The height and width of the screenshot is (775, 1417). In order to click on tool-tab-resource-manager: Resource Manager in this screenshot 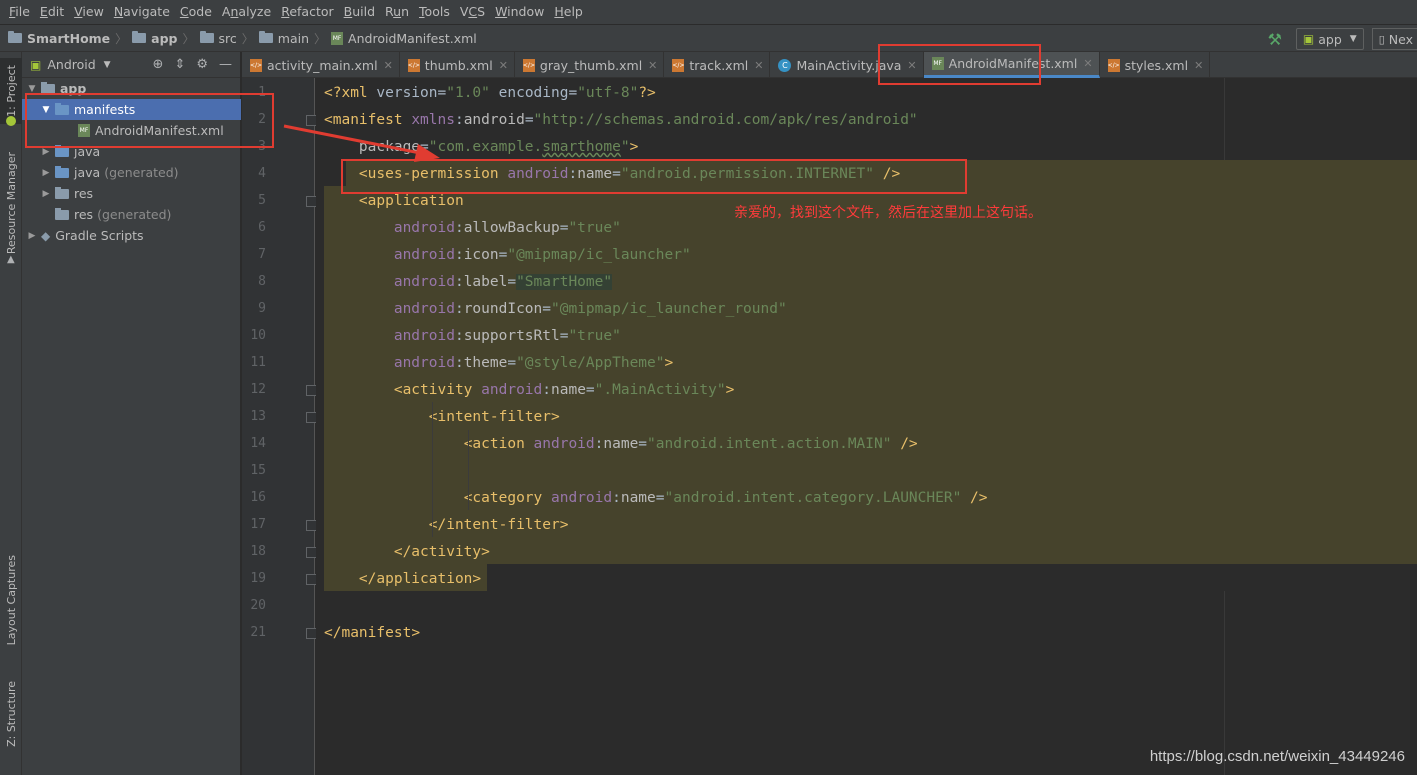, I will do `click(11, 203)`.